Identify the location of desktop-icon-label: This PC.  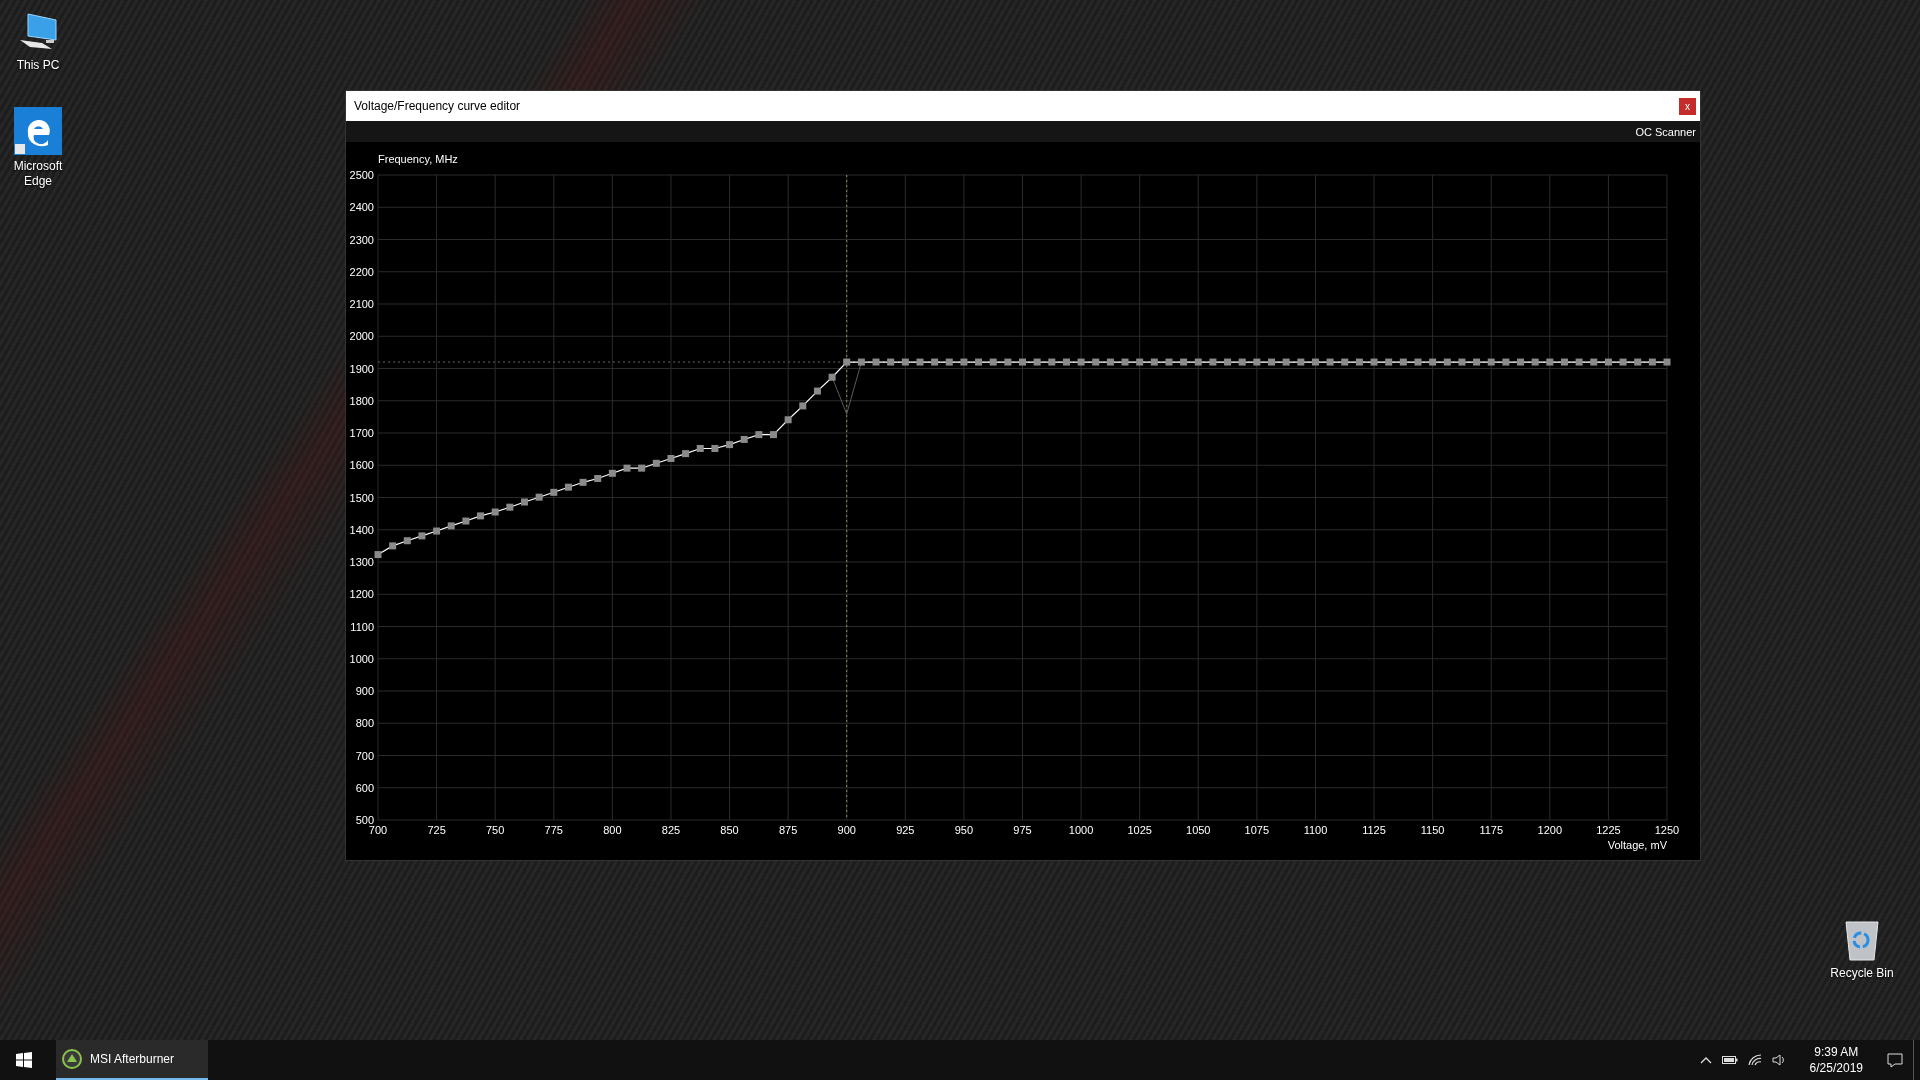
(38, 65).